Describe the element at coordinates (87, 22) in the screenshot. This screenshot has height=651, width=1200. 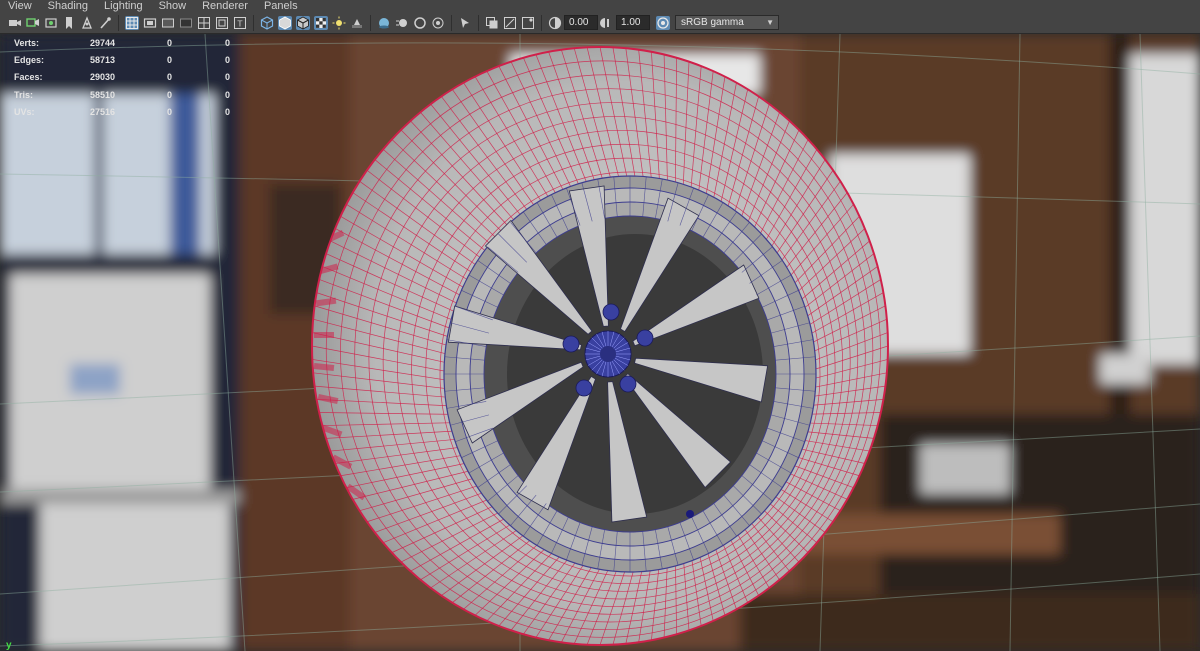
I see `image-plane-icon` at that location.